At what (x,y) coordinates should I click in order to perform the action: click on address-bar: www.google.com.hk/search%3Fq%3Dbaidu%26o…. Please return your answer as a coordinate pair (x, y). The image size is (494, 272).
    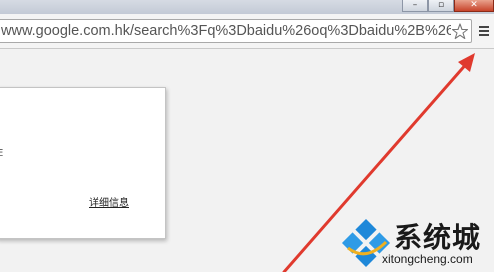
    Looking at the image, I should click on (236, 31).